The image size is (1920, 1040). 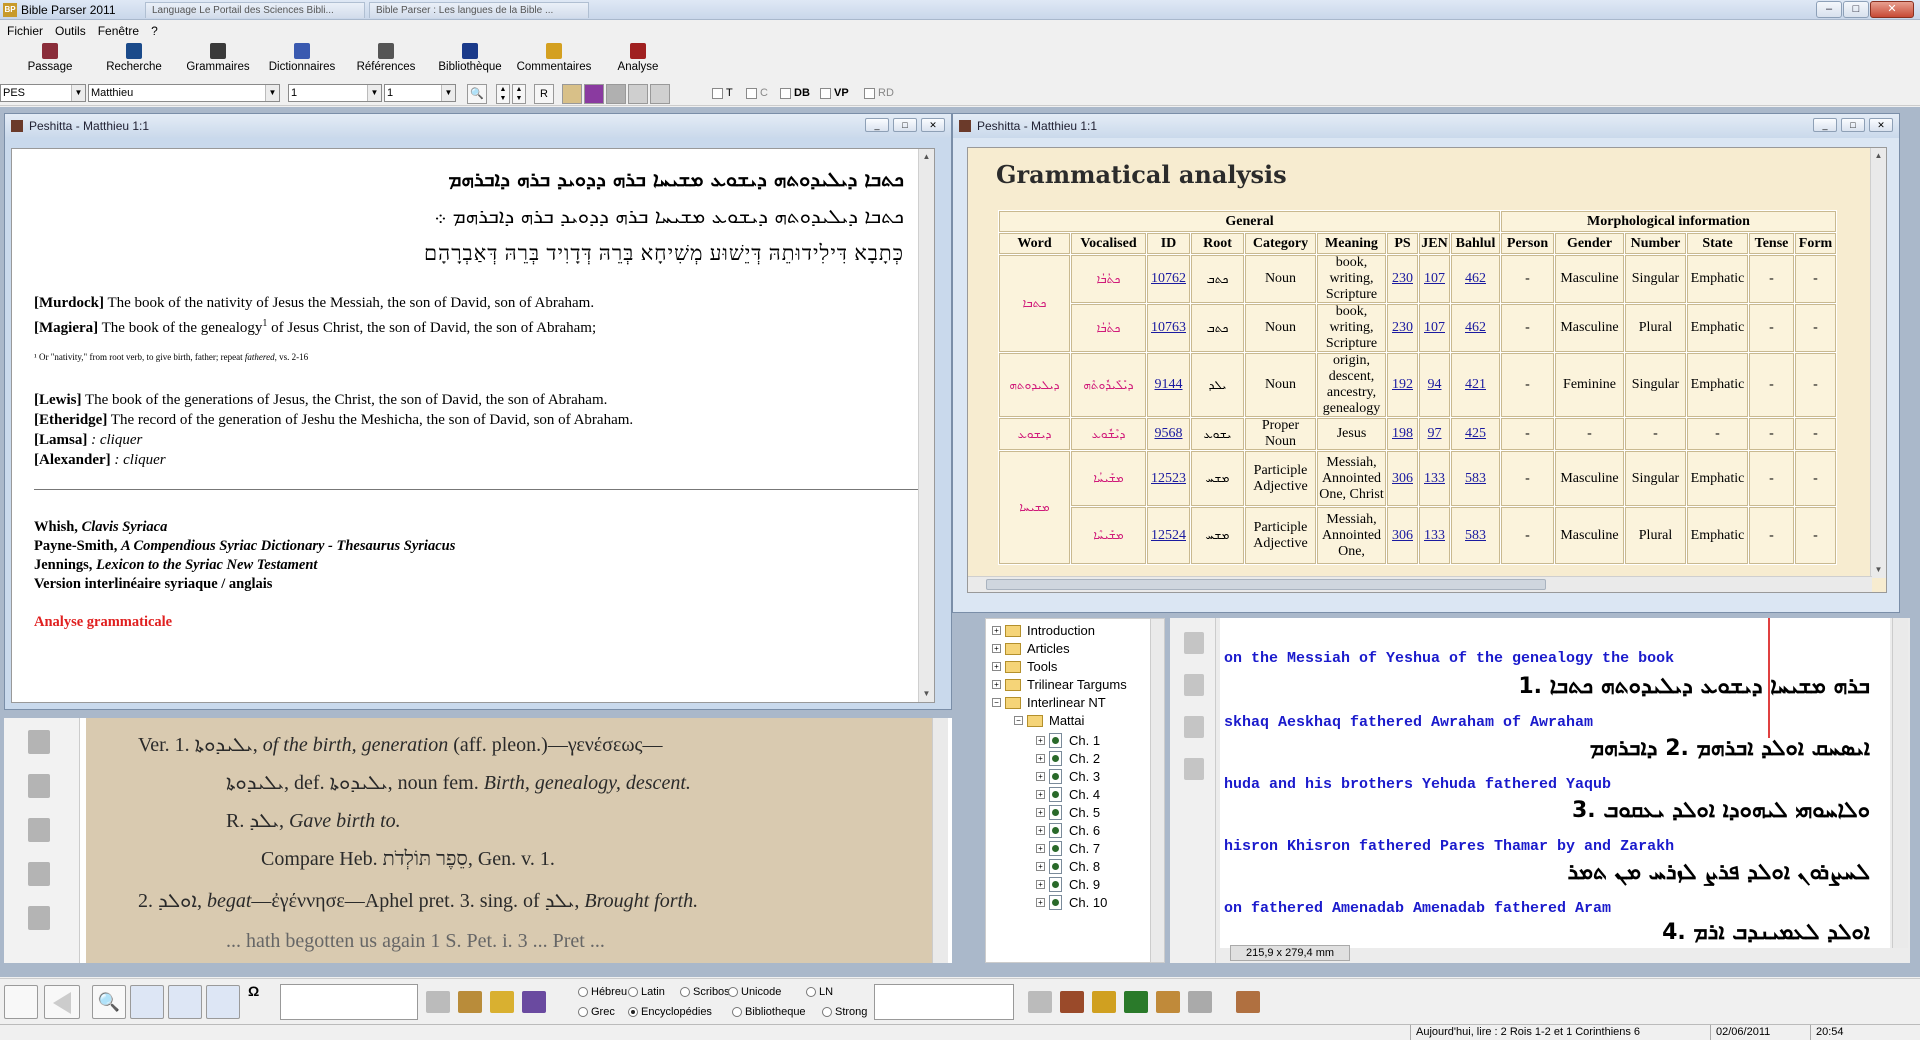 I want to click on tree-folder-interlinearnt: − Interlinear NT, so click(x=1049, y=702).